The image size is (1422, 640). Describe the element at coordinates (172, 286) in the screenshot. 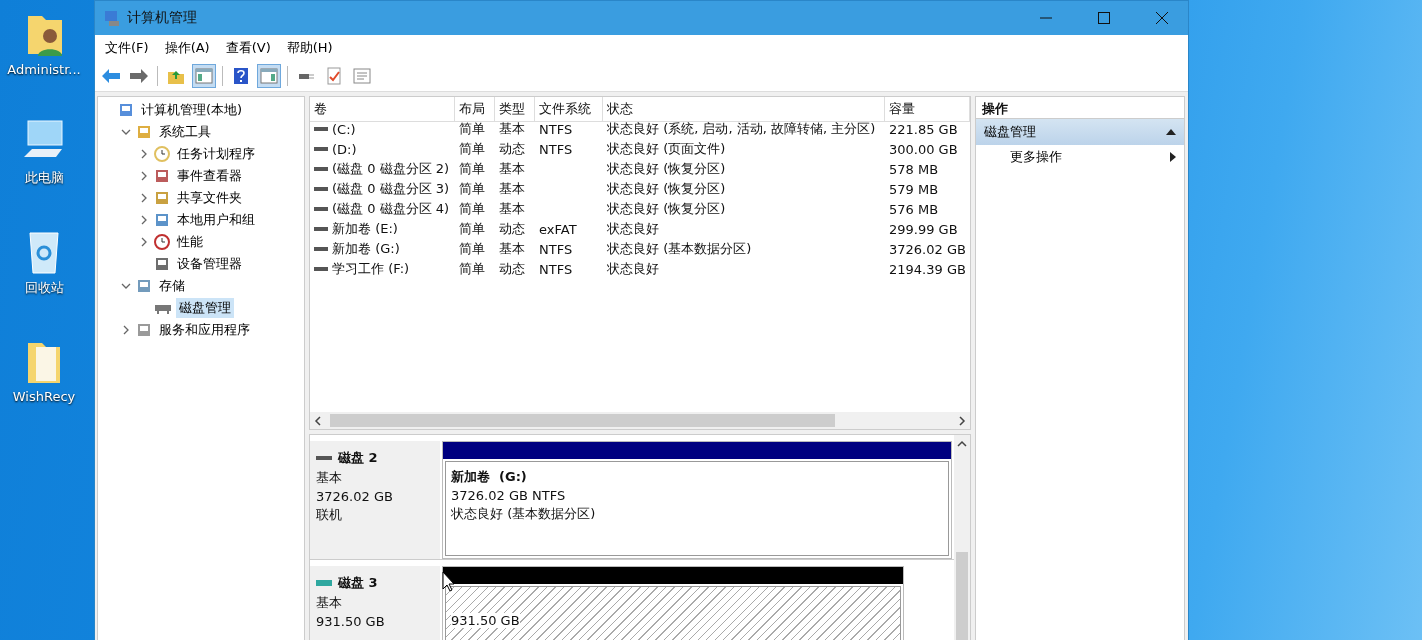

I see `tree-item: 存储` at that location.